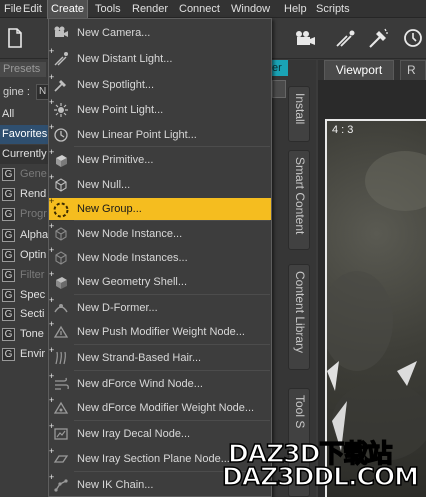 This screenshot has width=426, height=497. I want to click on settings-group-tone: G Tone, so click(25, 334).